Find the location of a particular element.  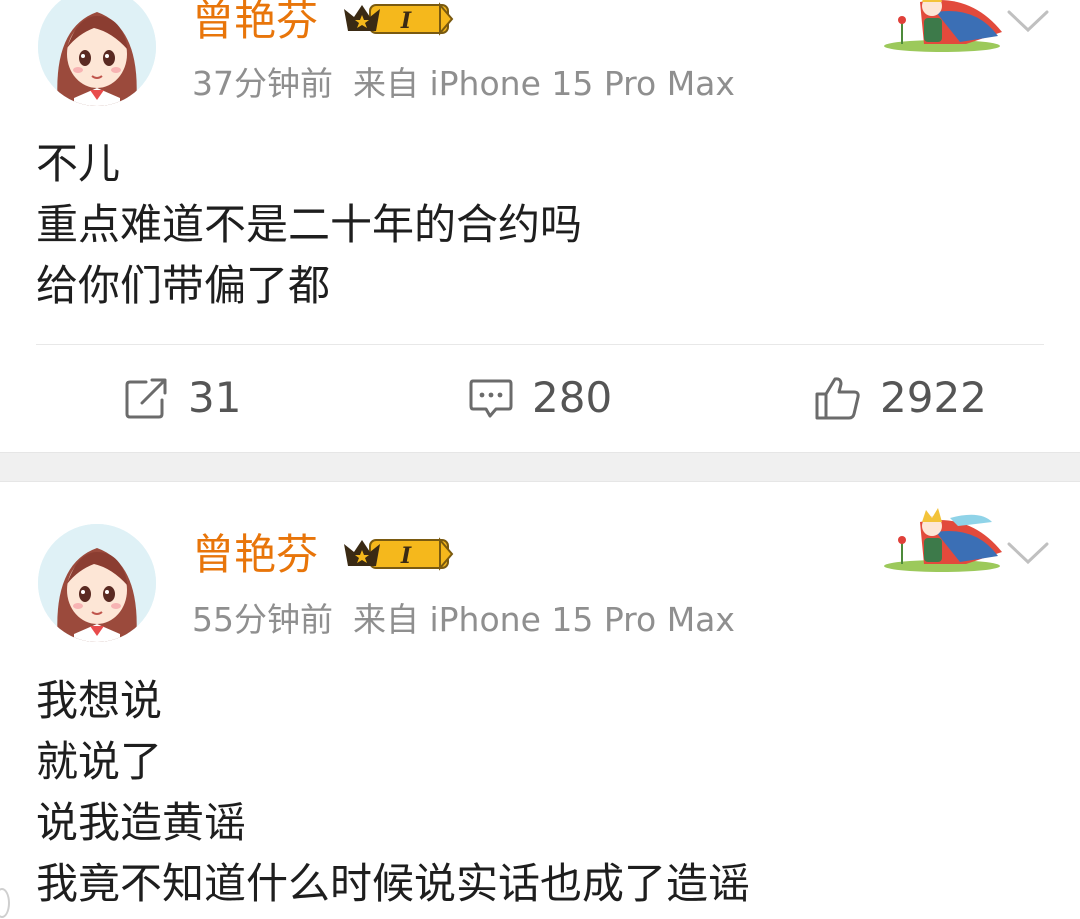

comment-count: 280 is located at coordinates (572, 397).